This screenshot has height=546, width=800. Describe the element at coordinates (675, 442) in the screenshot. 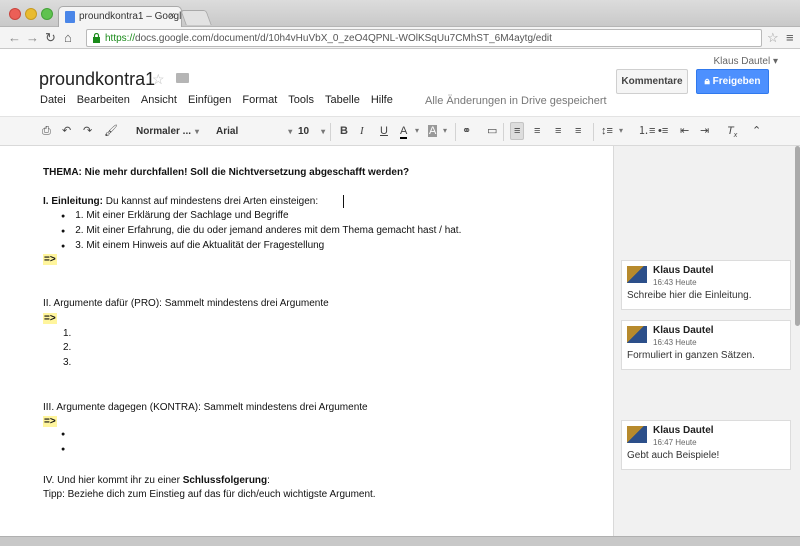

I see `comment-time: 16:47 Heute` at that location.